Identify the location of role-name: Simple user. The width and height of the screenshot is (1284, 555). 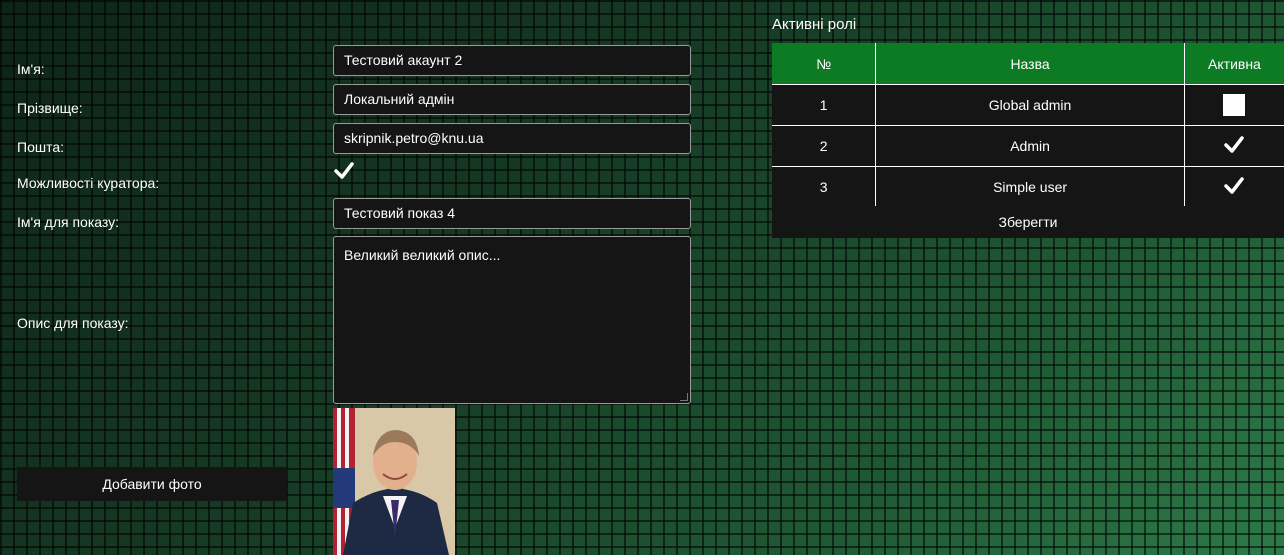
(1030, 187).